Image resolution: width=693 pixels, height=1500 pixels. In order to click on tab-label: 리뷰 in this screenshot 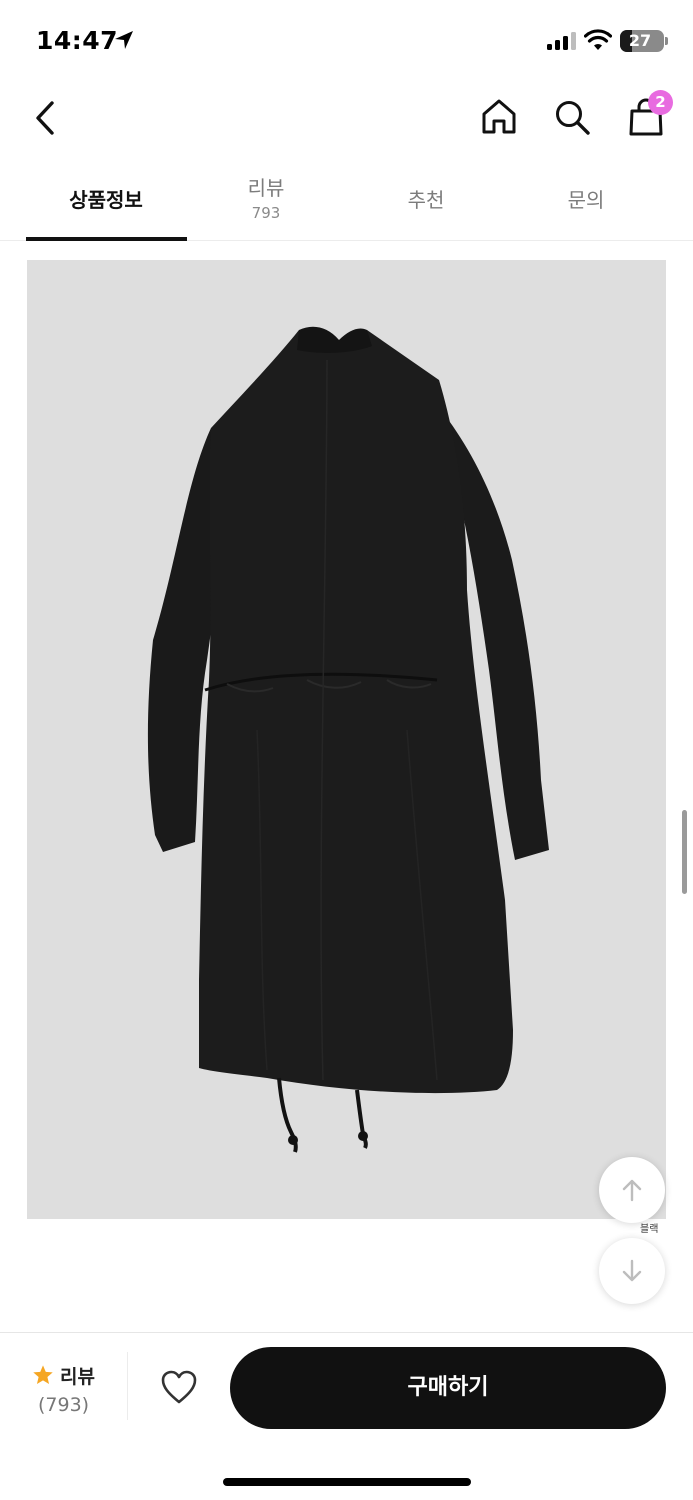, I will do `click(266, 188)`.